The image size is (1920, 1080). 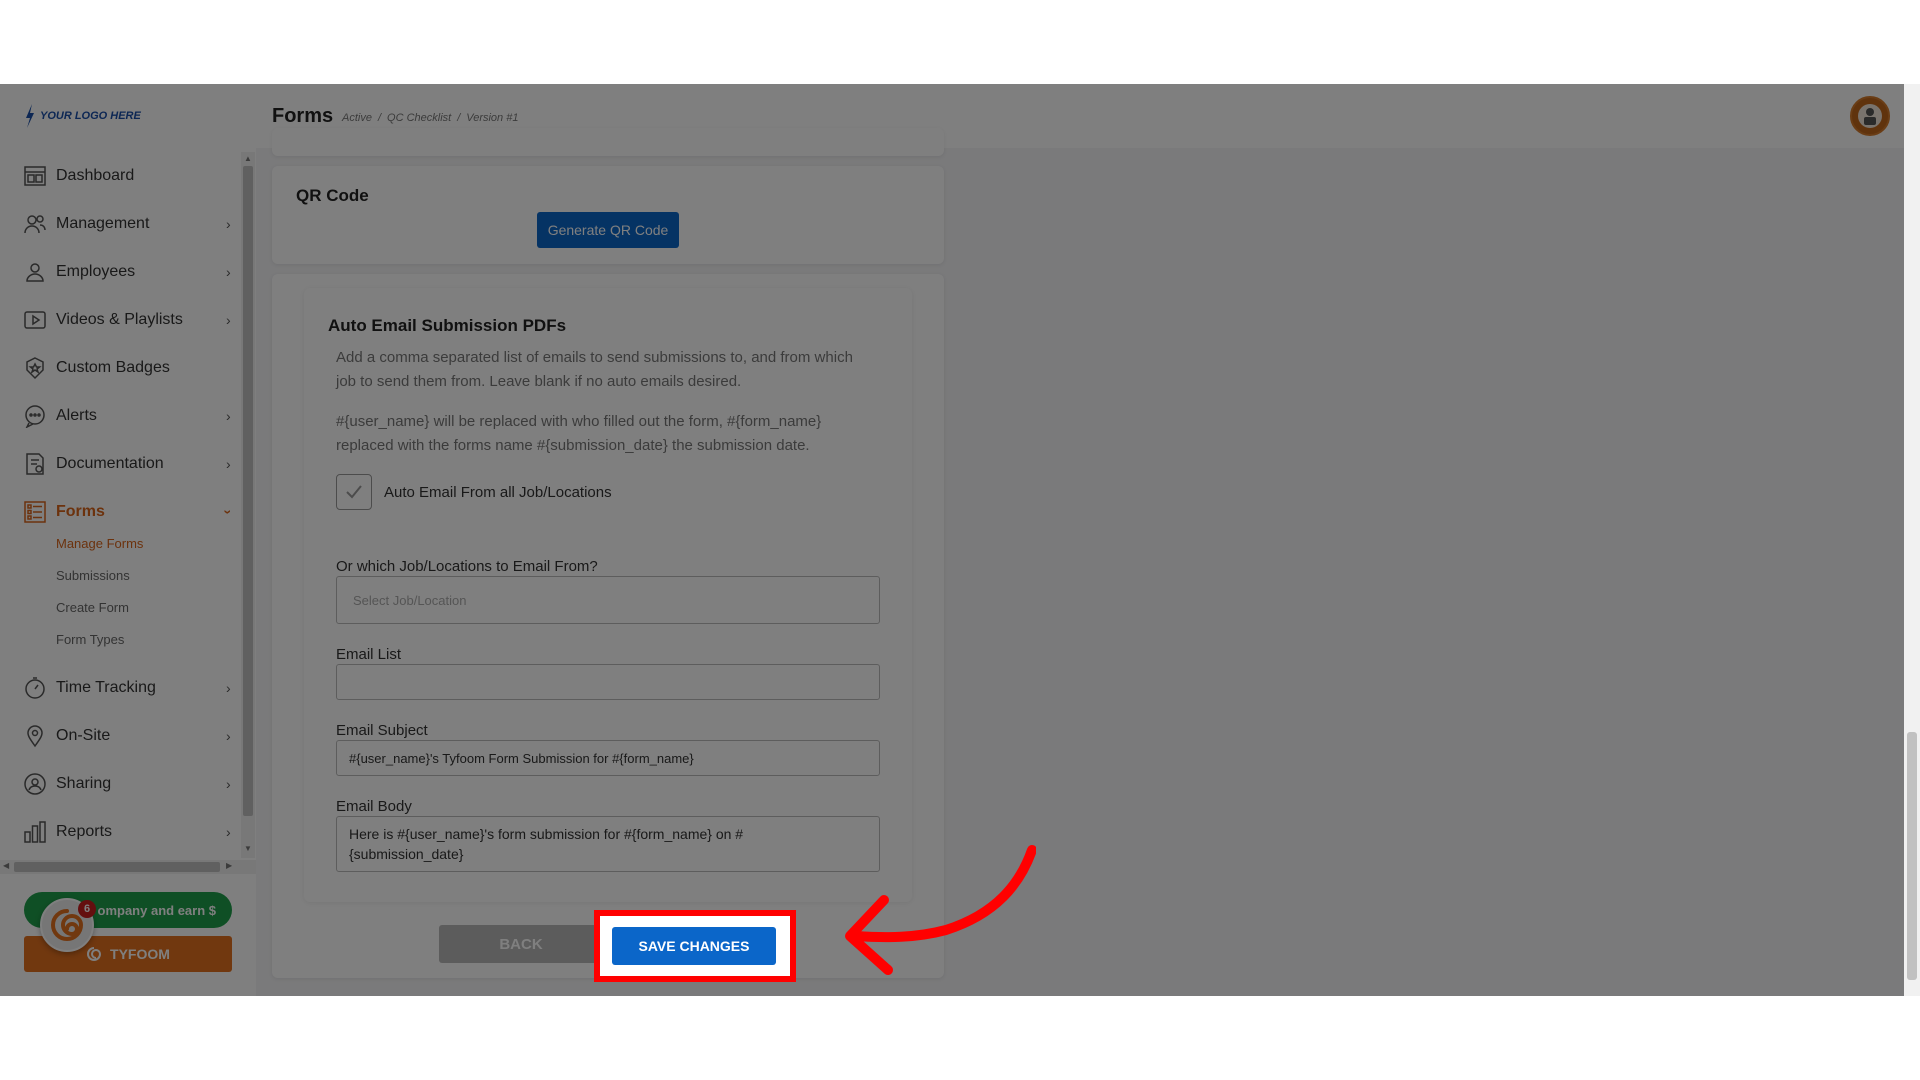 I want to click on sidebar-item-sharing: Sharing ›, so click(x=120, y=784).